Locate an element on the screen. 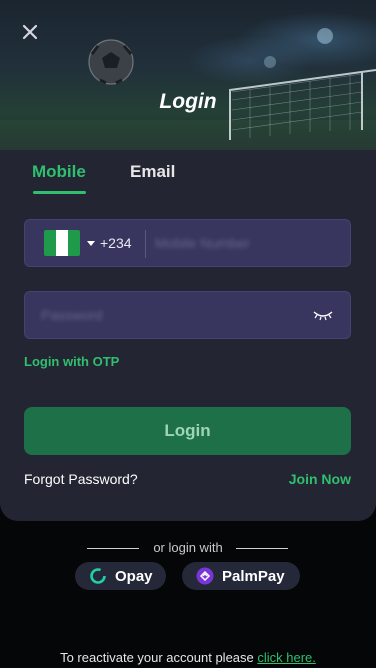 The height and width of the screenshot is (668, 376). palmpay-icon is located at coordinates (205, 576).